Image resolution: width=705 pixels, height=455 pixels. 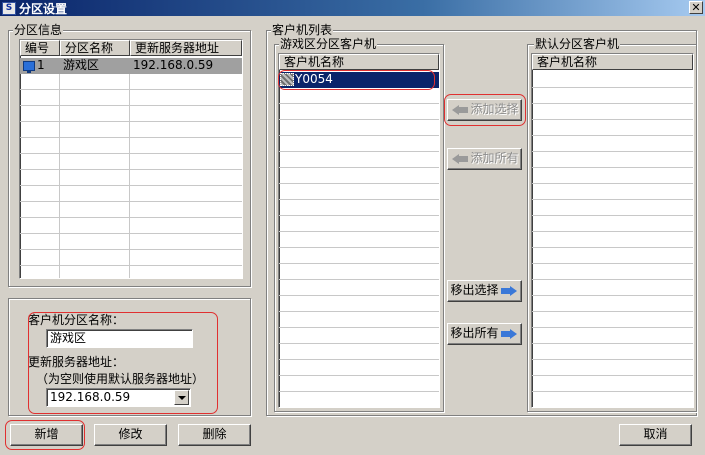 What do you see at coordinates (484, 291) in the screenshot?
I see `remove-selected-button: 移出选择` at bounding box center [484, 291].